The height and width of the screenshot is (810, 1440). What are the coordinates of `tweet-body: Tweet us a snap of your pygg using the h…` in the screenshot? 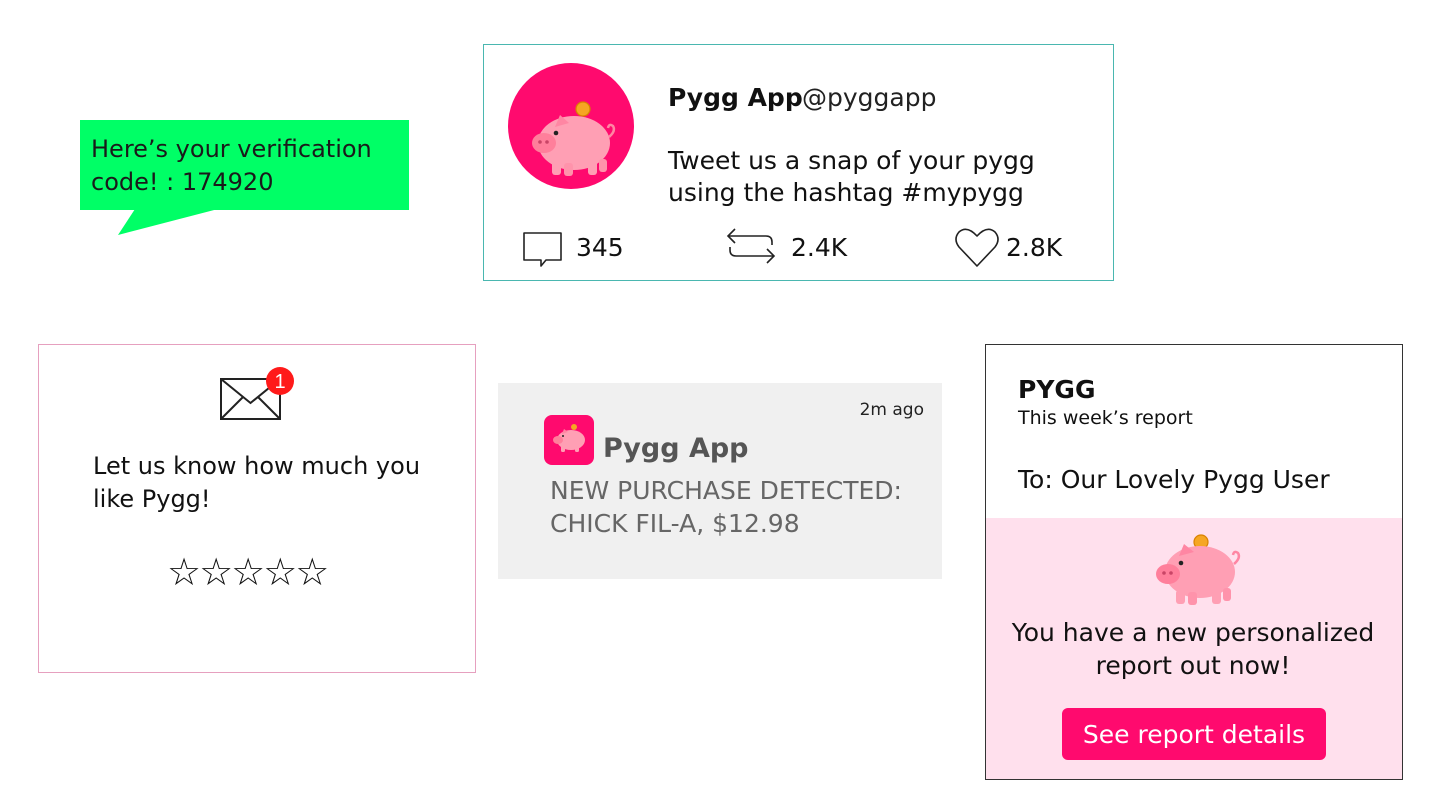 It's located at (851, 176).